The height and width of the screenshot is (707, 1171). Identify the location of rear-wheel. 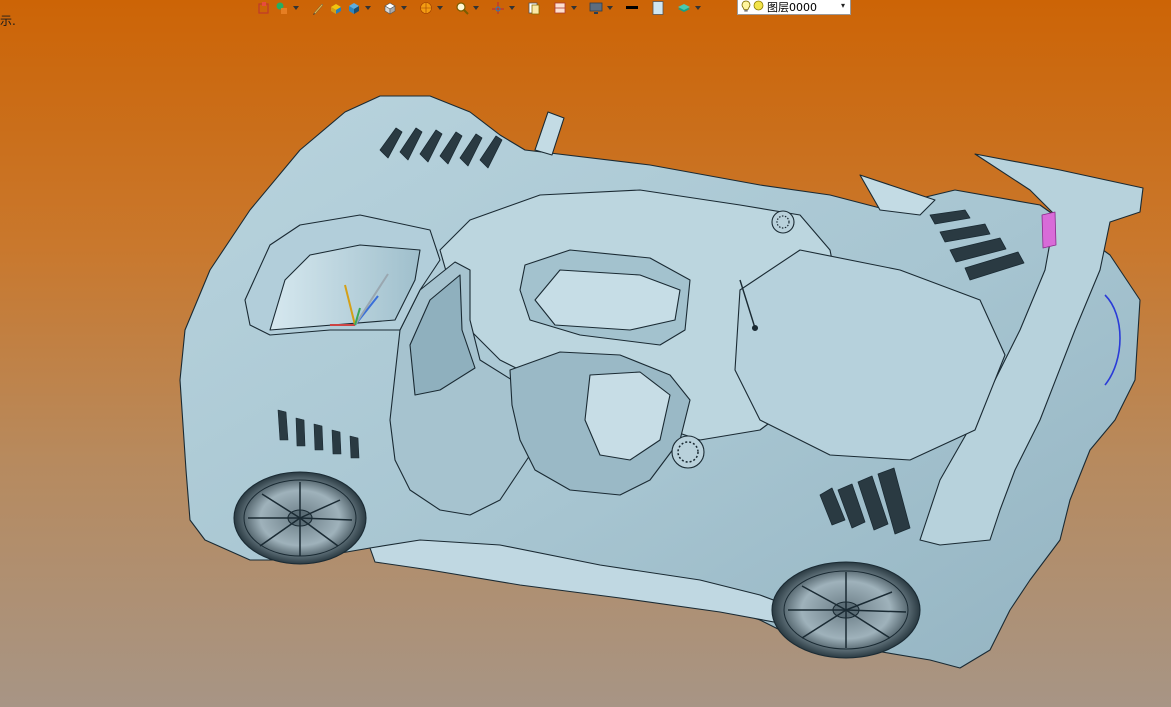
(846, 610).